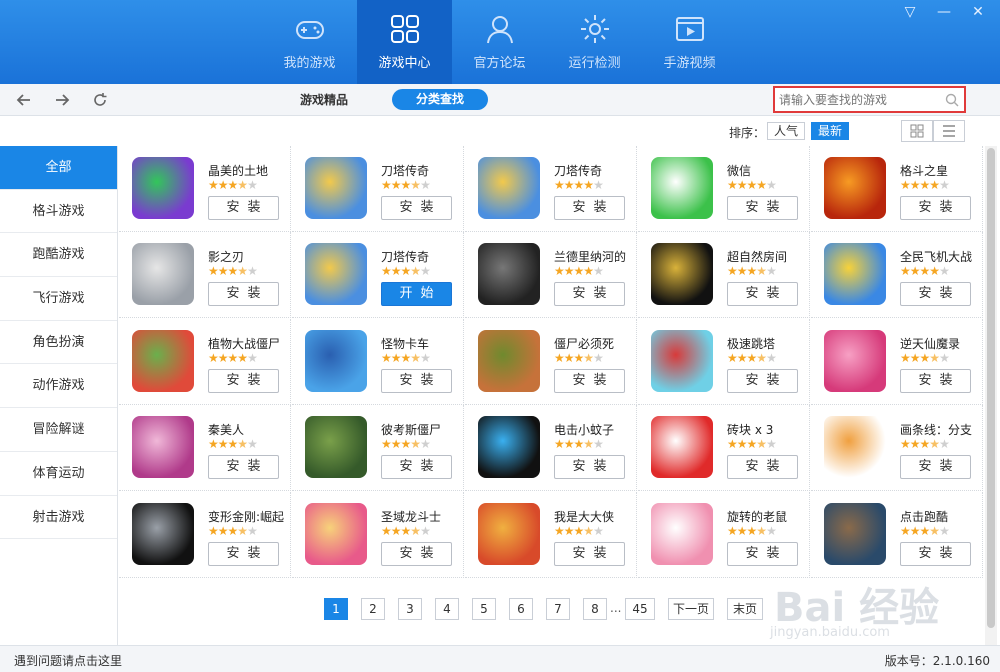  Describe the element at coordinates (595, 429) in the screenshot. I see `app-name: 电击小蚊子` at that location.